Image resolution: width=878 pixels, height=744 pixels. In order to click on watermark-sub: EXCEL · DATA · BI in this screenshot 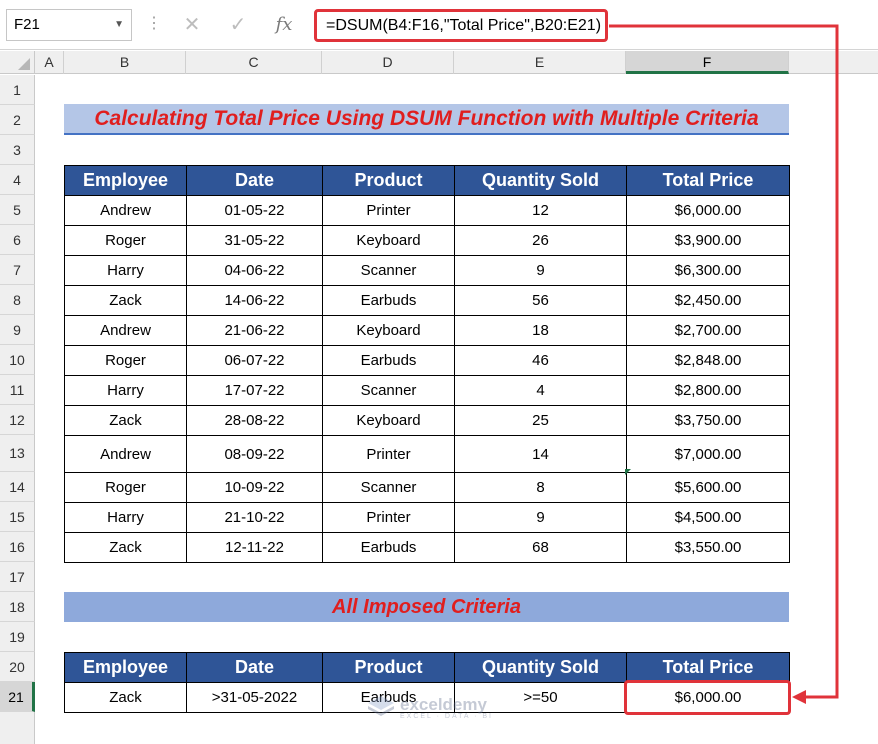, I will do `click(446, 716)`.